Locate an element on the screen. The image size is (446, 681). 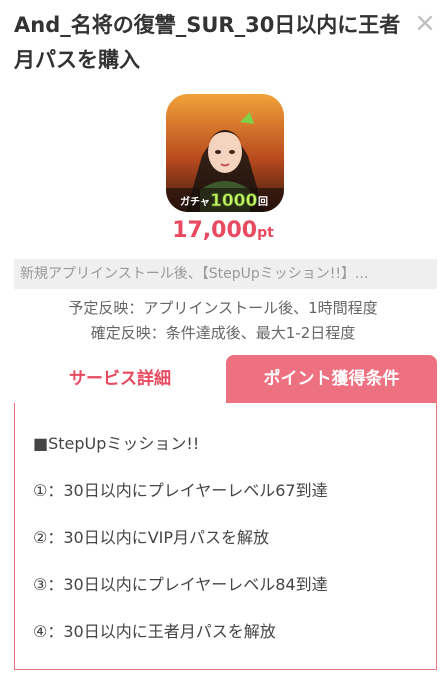
close-icon: × is located at coordinates (425, 23).